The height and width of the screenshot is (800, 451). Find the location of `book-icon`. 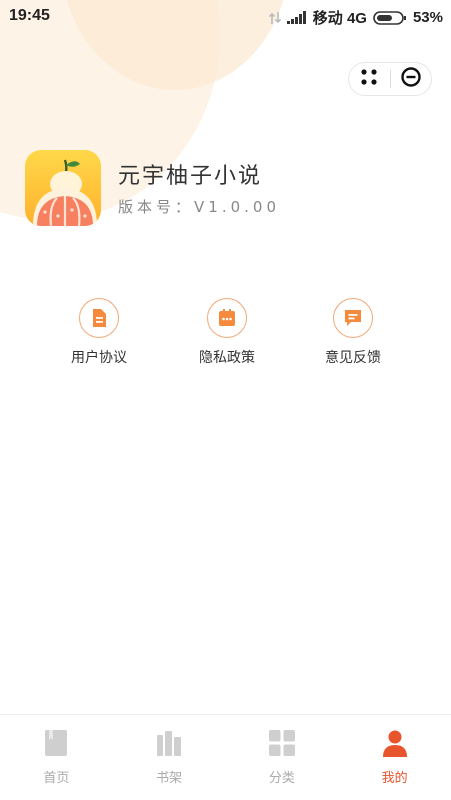

book-icon is located at coordinates (56, 745).